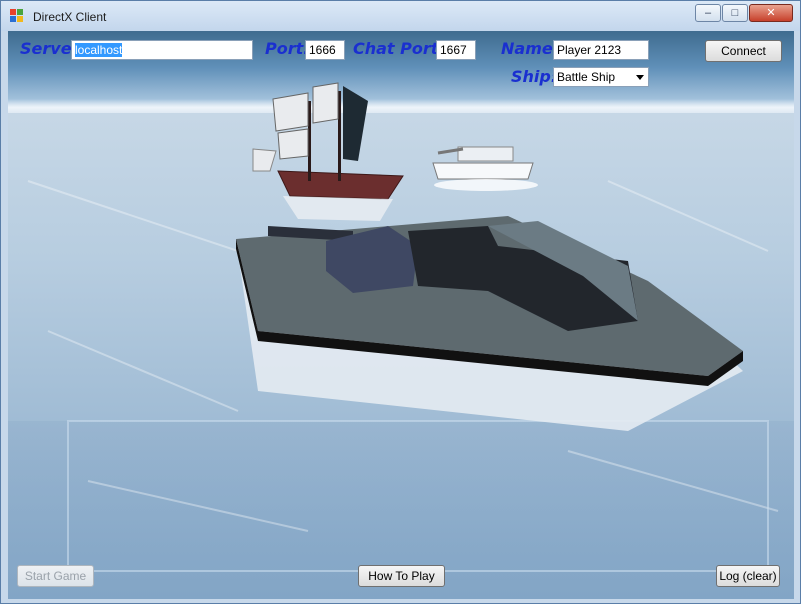  Describe the element at coordinates (589, 50) in the screenshot. I see `name-input-value: Player 2123` at that location.